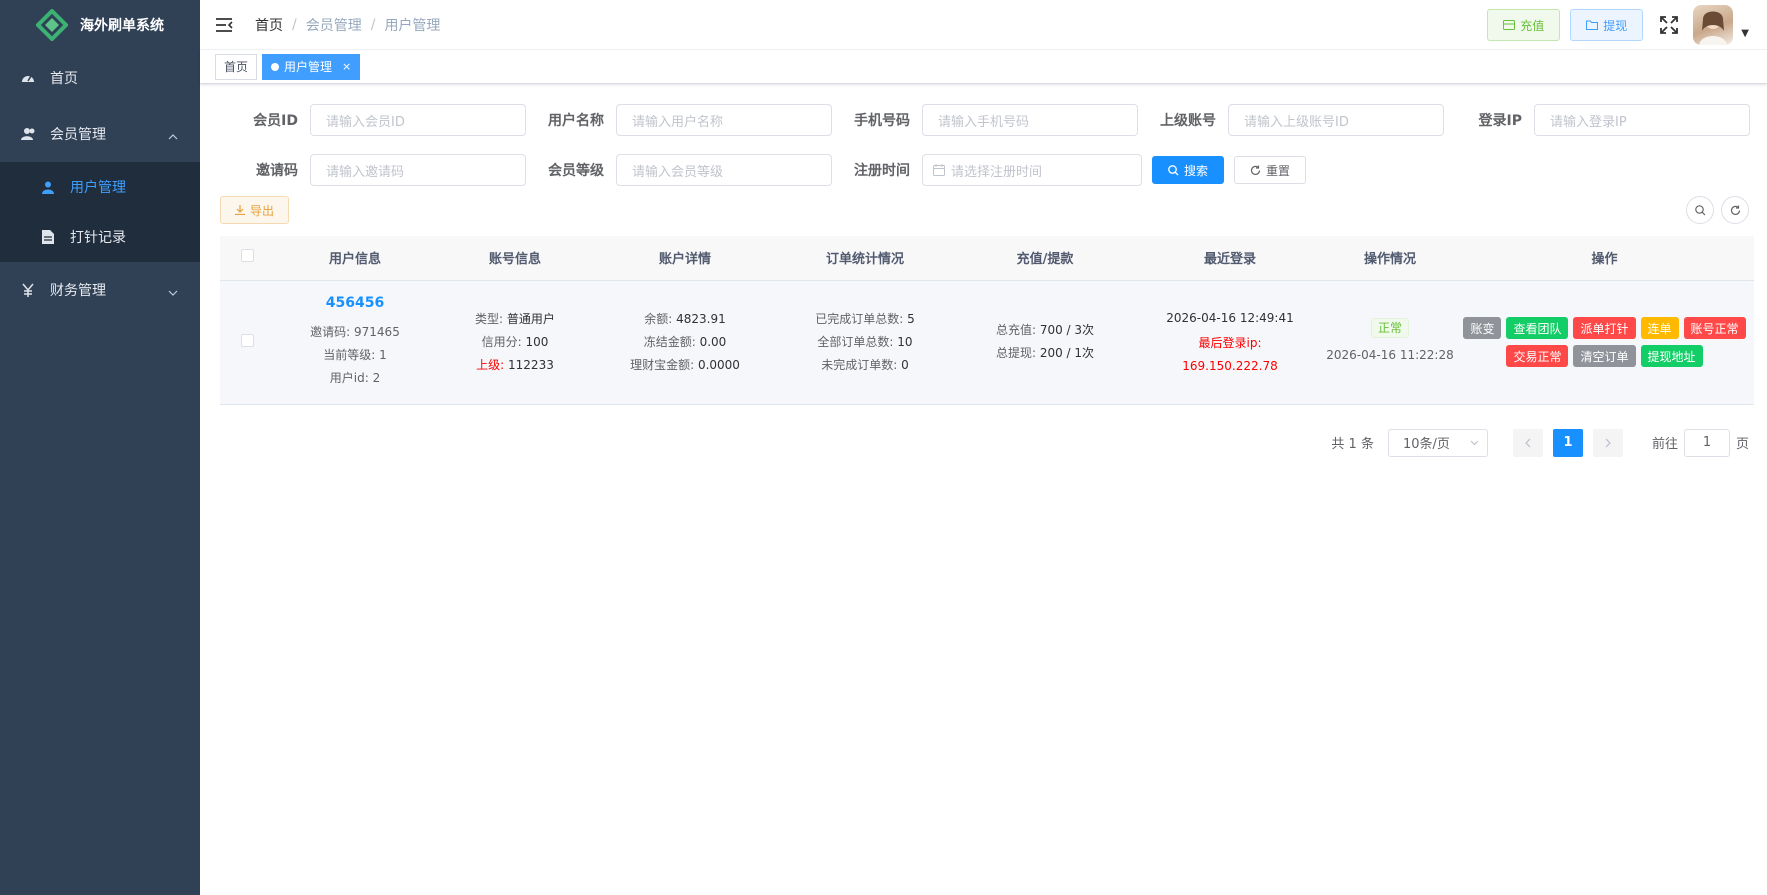 This screenshot has width=1767, height=895. What do you see at coordinates (418, 170) in the screenshot?
I see `invite-code-input: 请输入邀请码` at bounding box center [418, 170].